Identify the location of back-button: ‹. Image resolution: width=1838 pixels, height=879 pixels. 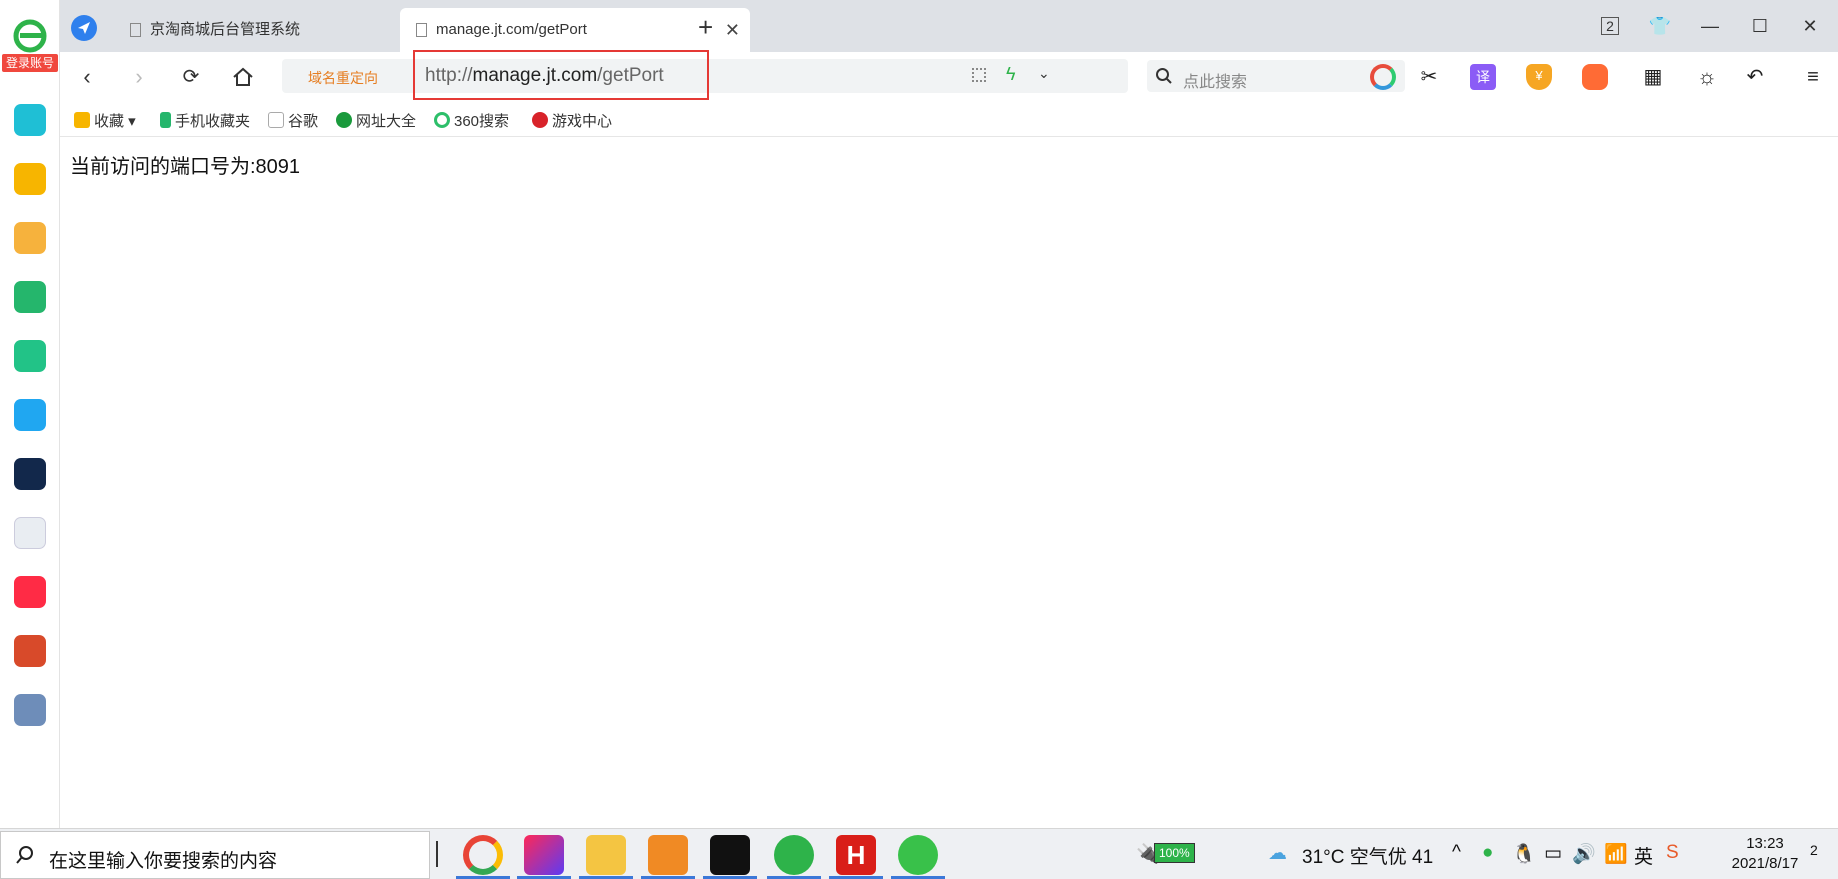
(87, 77).